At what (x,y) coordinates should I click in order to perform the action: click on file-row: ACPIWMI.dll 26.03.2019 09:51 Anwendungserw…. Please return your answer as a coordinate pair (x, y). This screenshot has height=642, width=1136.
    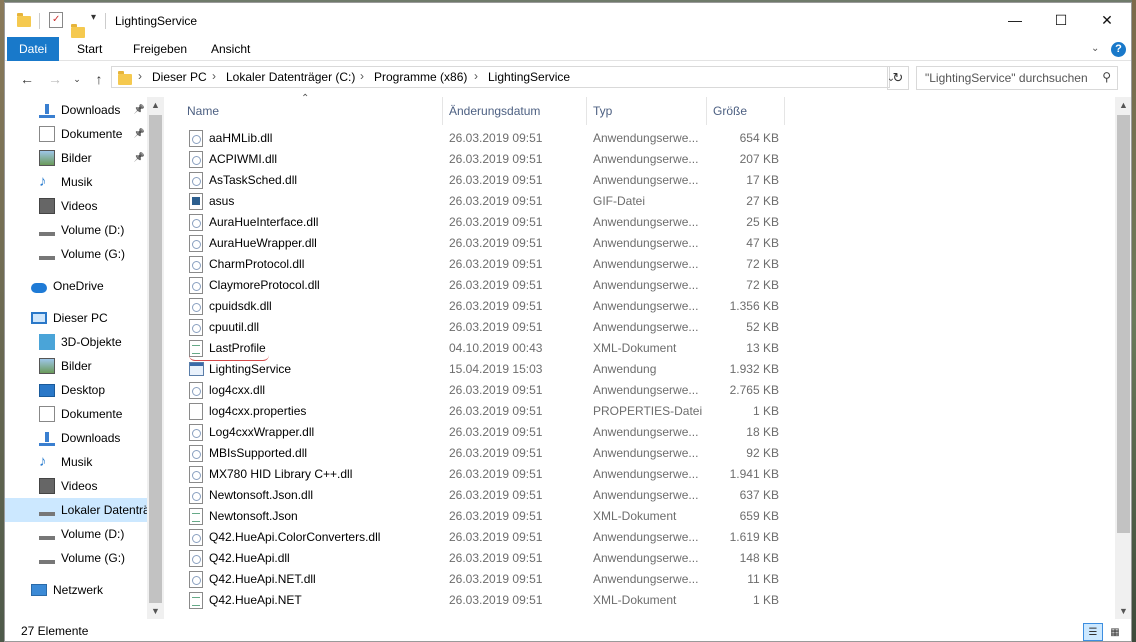
    Looking at the image, I should click on (485, 159).